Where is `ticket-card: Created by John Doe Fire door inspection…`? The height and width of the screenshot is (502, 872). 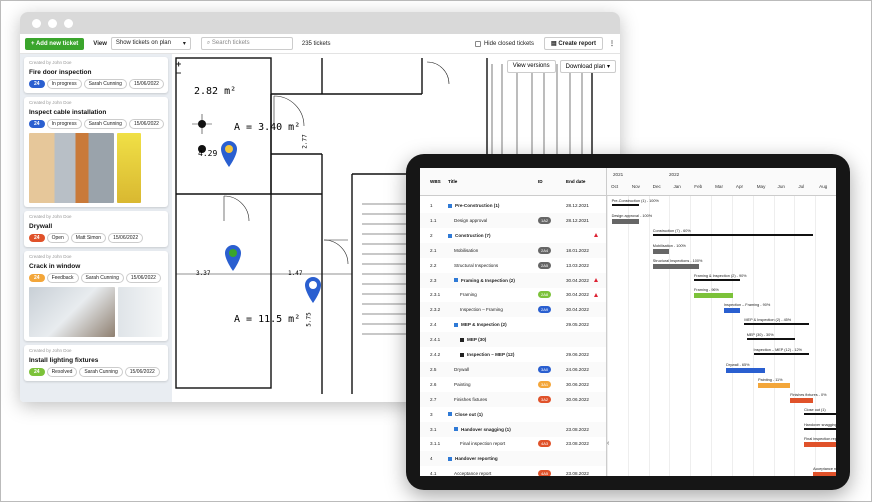 ticket-card: Created by John Doe Fire door inspection… is located at coordinates (96, 75).